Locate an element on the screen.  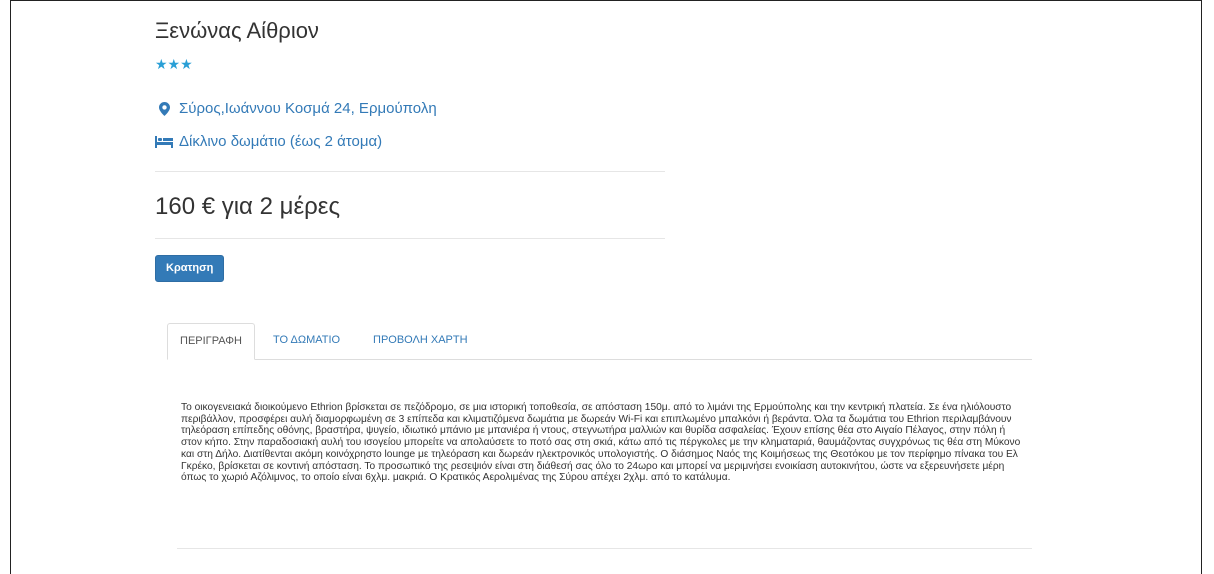
bed-icon is located at coordinates (164, 141).